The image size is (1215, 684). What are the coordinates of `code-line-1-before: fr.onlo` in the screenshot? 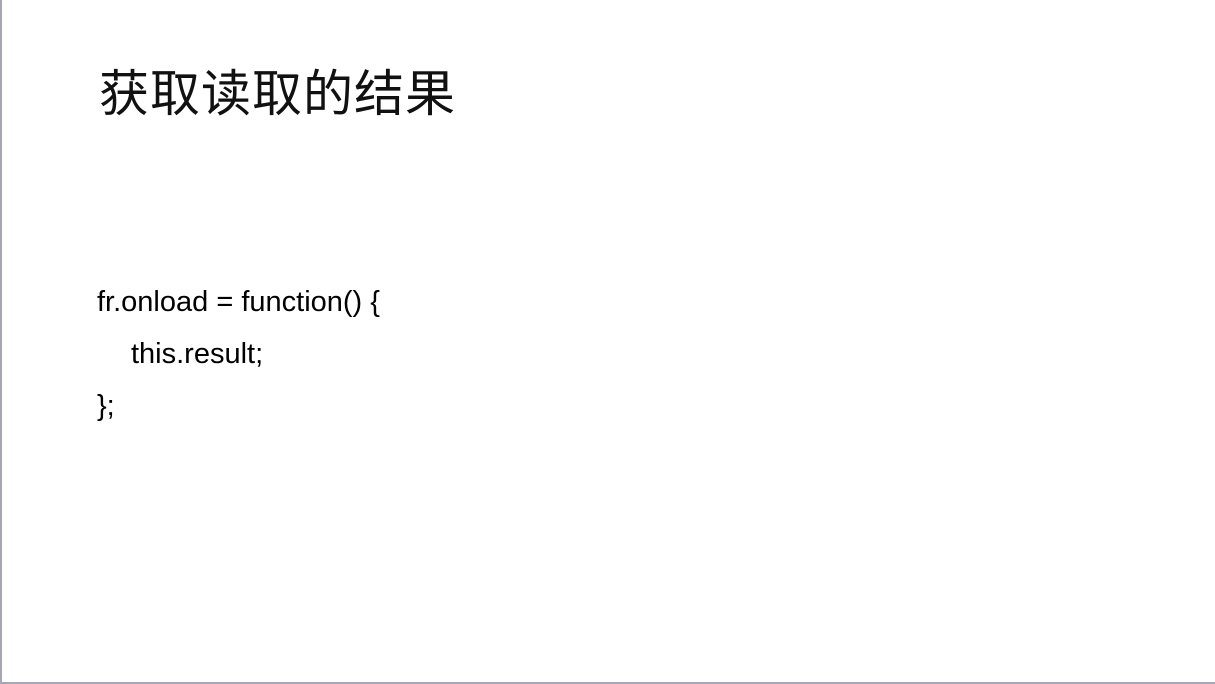 It's located at (136, 302).